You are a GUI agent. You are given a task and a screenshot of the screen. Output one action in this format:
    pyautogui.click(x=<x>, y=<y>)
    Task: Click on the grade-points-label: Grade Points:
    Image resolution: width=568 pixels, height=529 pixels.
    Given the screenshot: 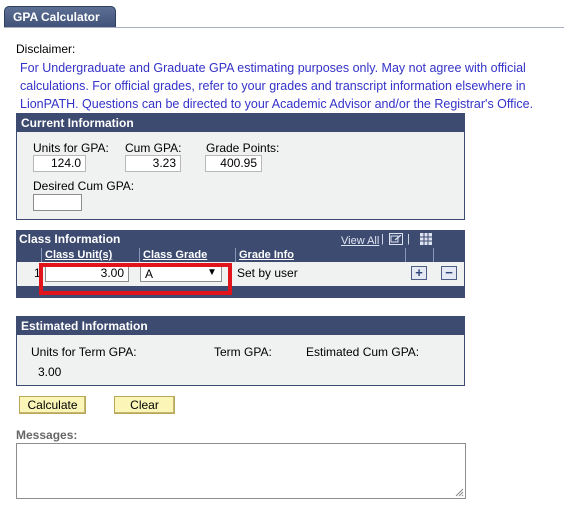 What is the action you would take?
    pyautogui.click(x=243, y=148)
    